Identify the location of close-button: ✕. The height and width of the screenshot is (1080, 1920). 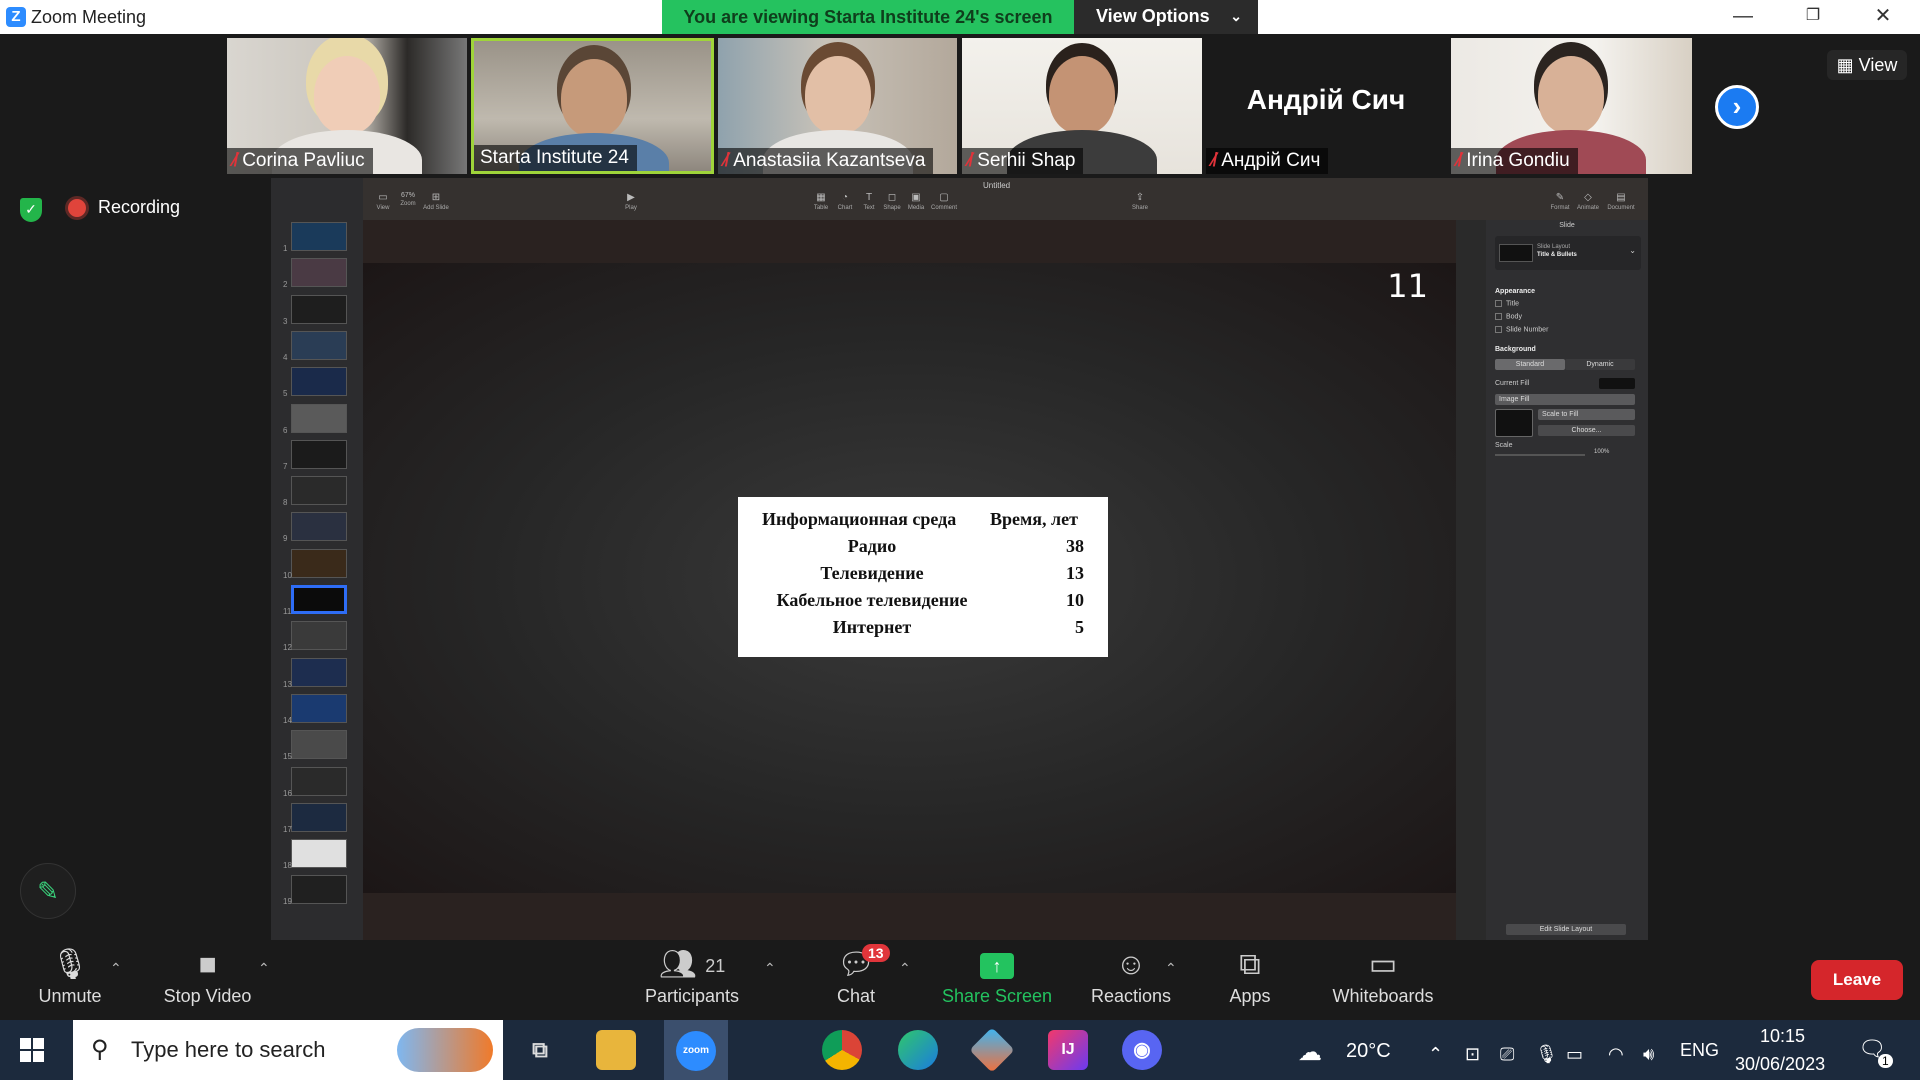
(1883, 17).